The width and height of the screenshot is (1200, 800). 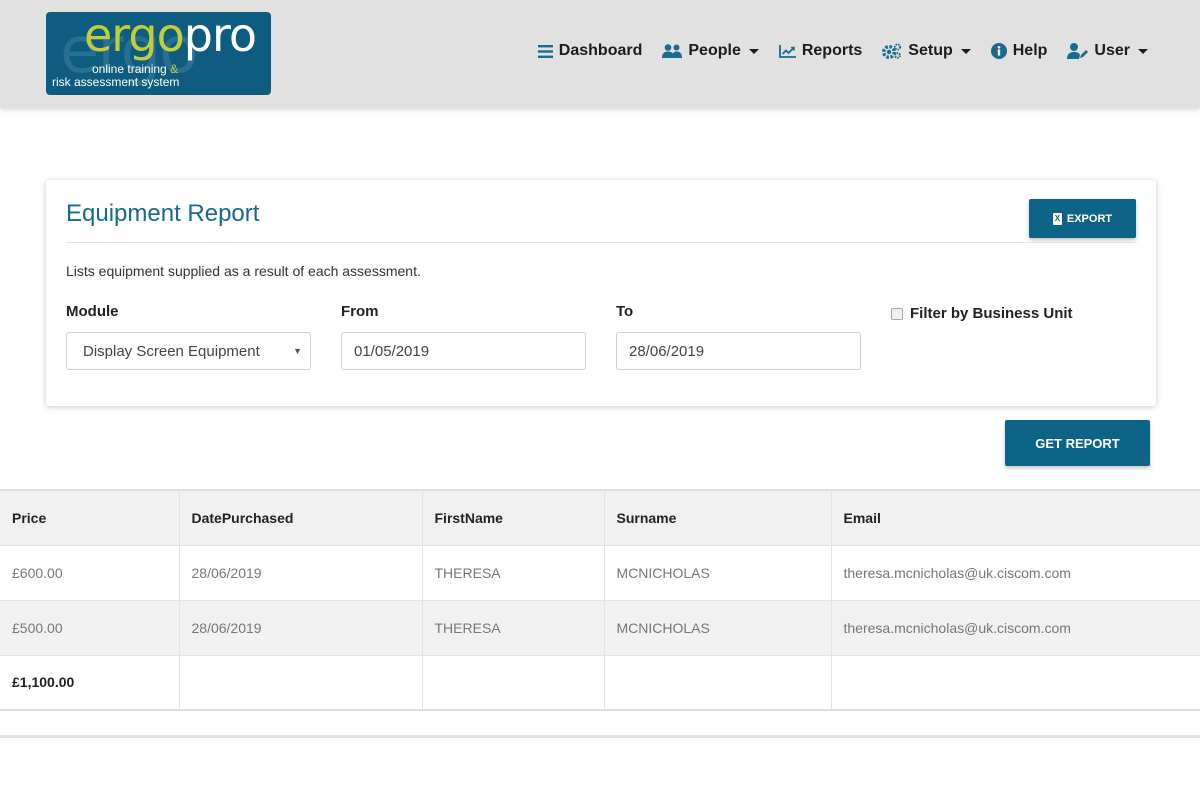 What do you see at coordinates (667, 351) in the screenshot?
I see `to-date-value: 28/06/2019` at bounding box center [667, 351].